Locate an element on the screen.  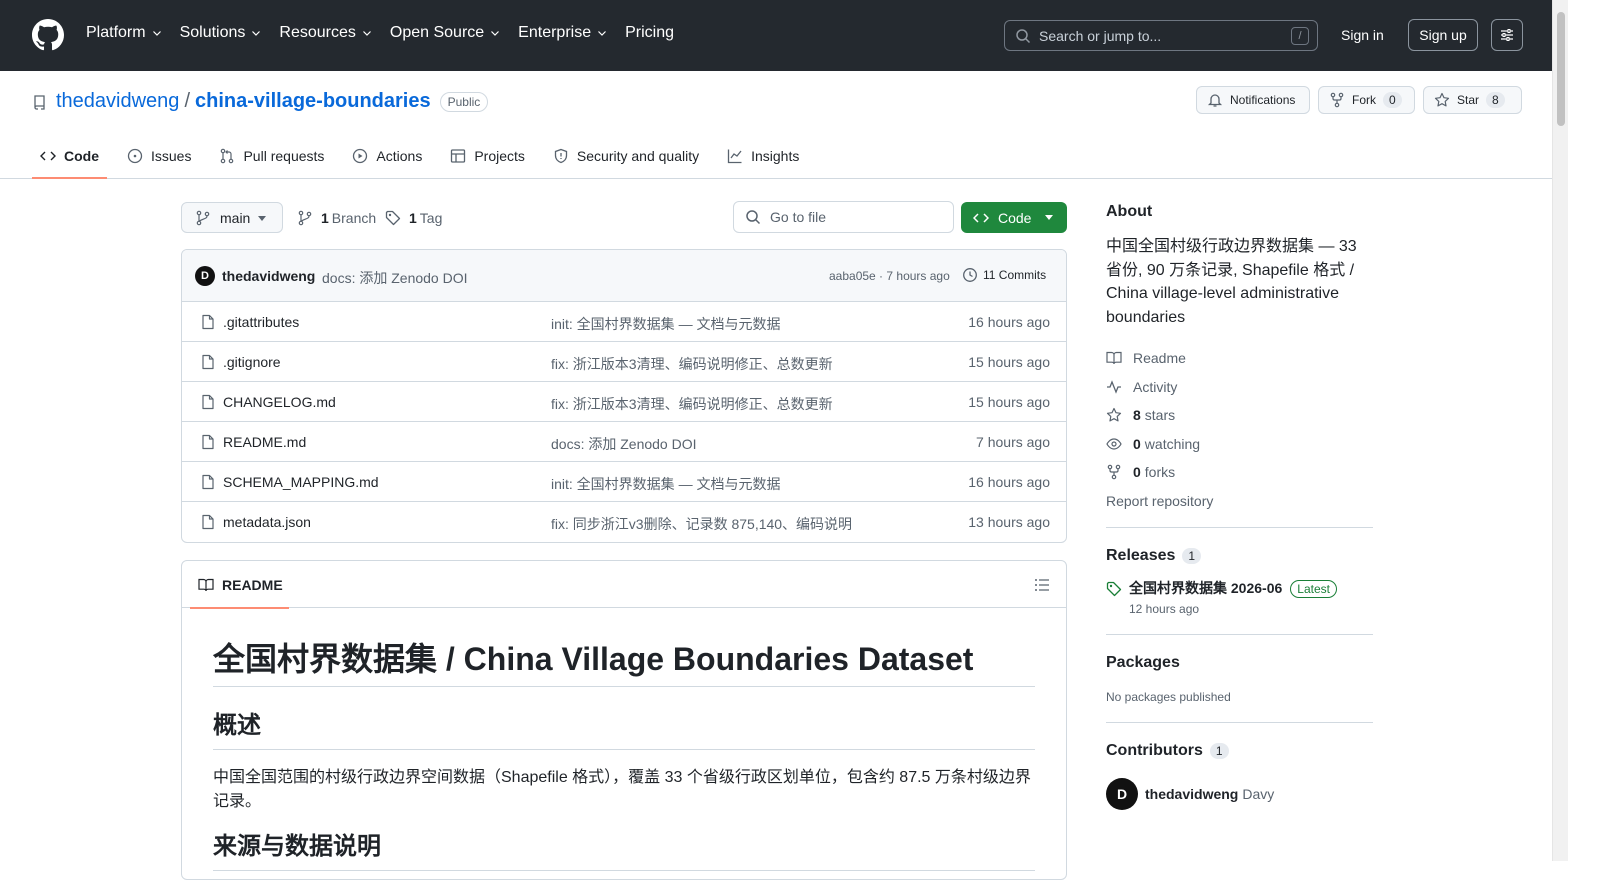
branch-name: main is located at coordinates (235, 217).